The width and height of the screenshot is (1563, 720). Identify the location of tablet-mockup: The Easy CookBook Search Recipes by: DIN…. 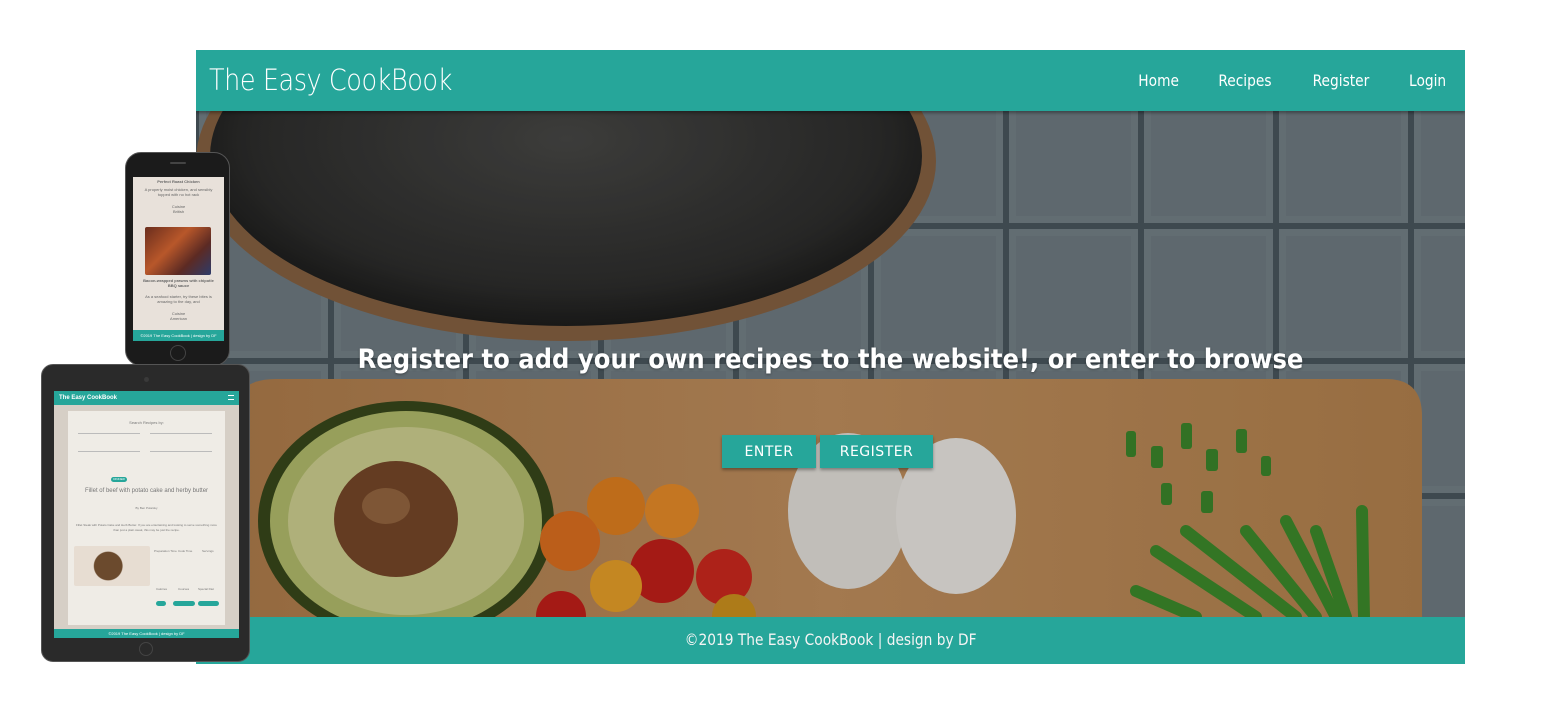
(145, 513).